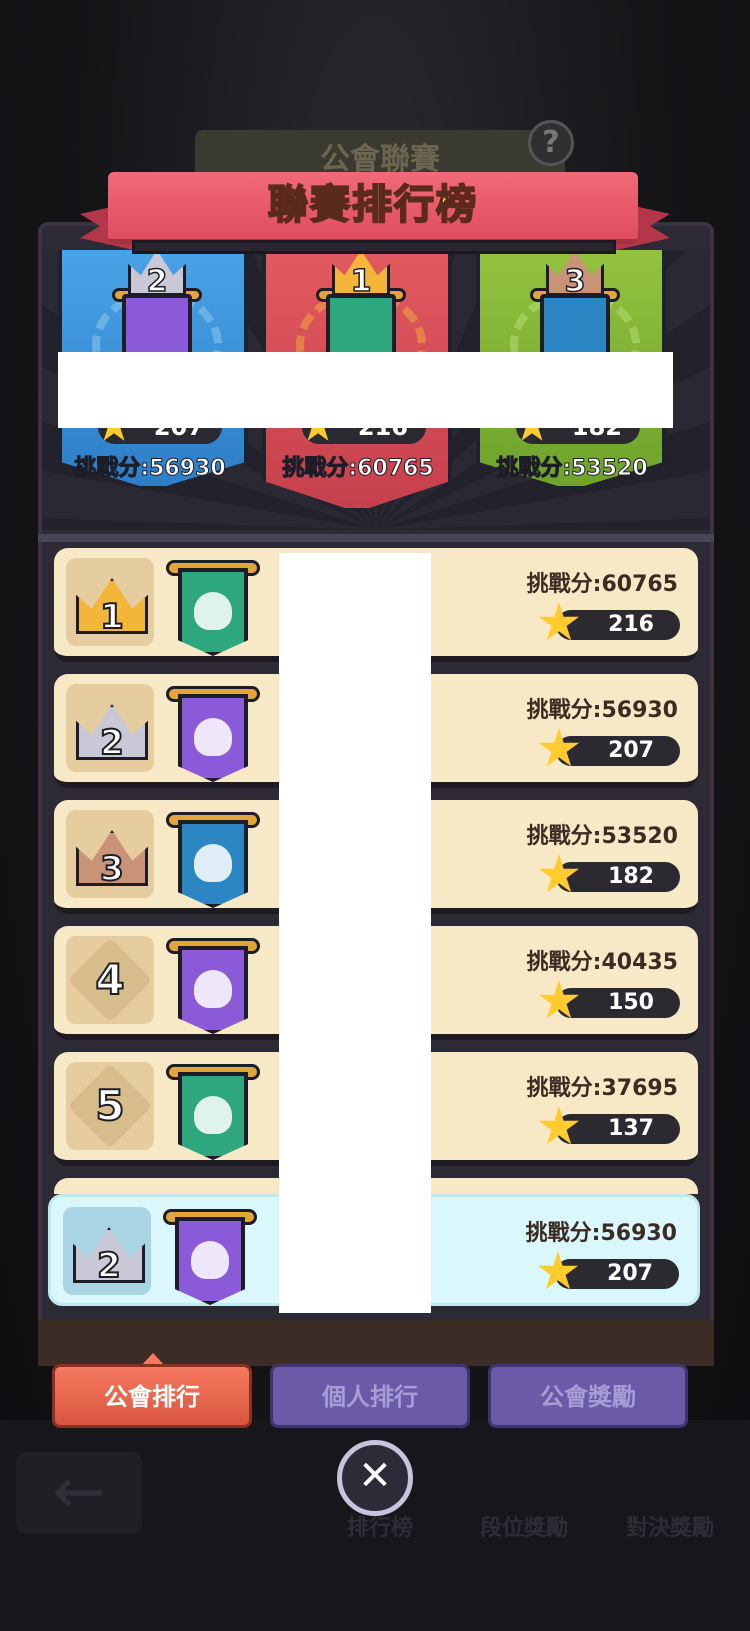 The image size is (750, 1631). I want to click on nav-item-tier-rewards: 段位獎勵, so click(524, 1526).